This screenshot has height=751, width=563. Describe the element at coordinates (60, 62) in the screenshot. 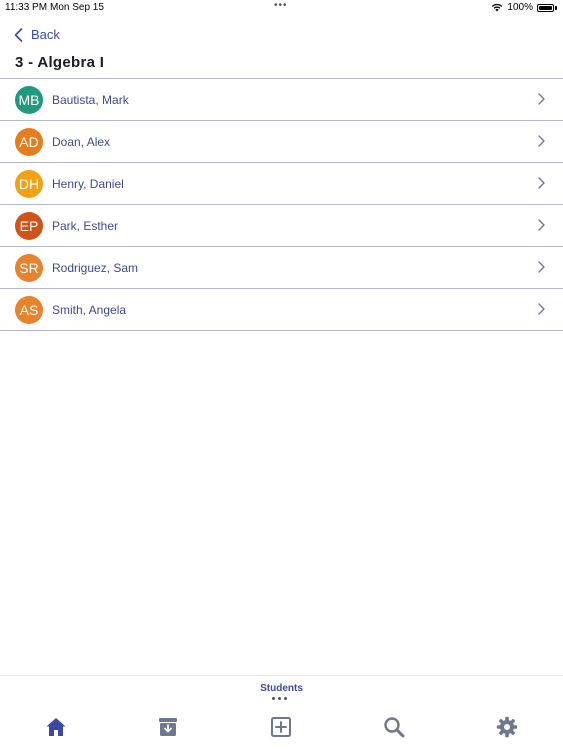

I see `page-title: 3 - Algebra I` at that location.